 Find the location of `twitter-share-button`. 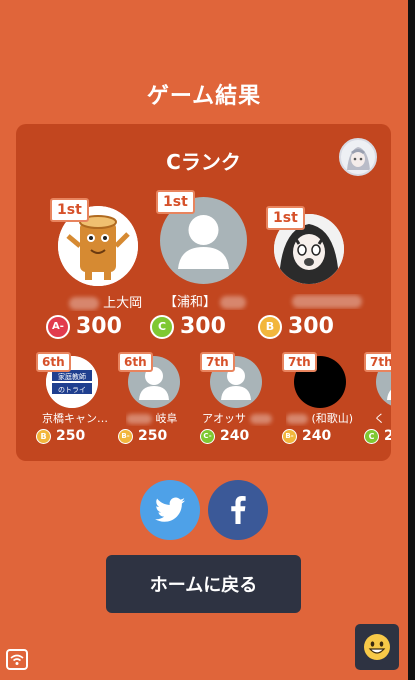

twitter-share-button is located at coordinates (170, 510).